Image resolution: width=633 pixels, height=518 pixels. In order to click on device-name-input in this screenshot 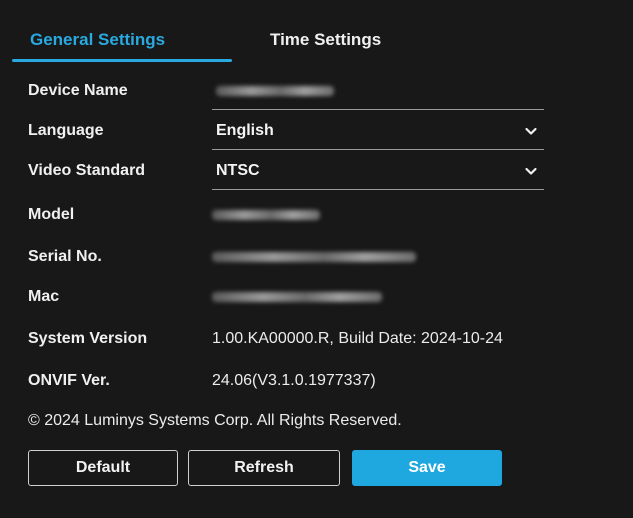, I will do `click(378, 93)`.